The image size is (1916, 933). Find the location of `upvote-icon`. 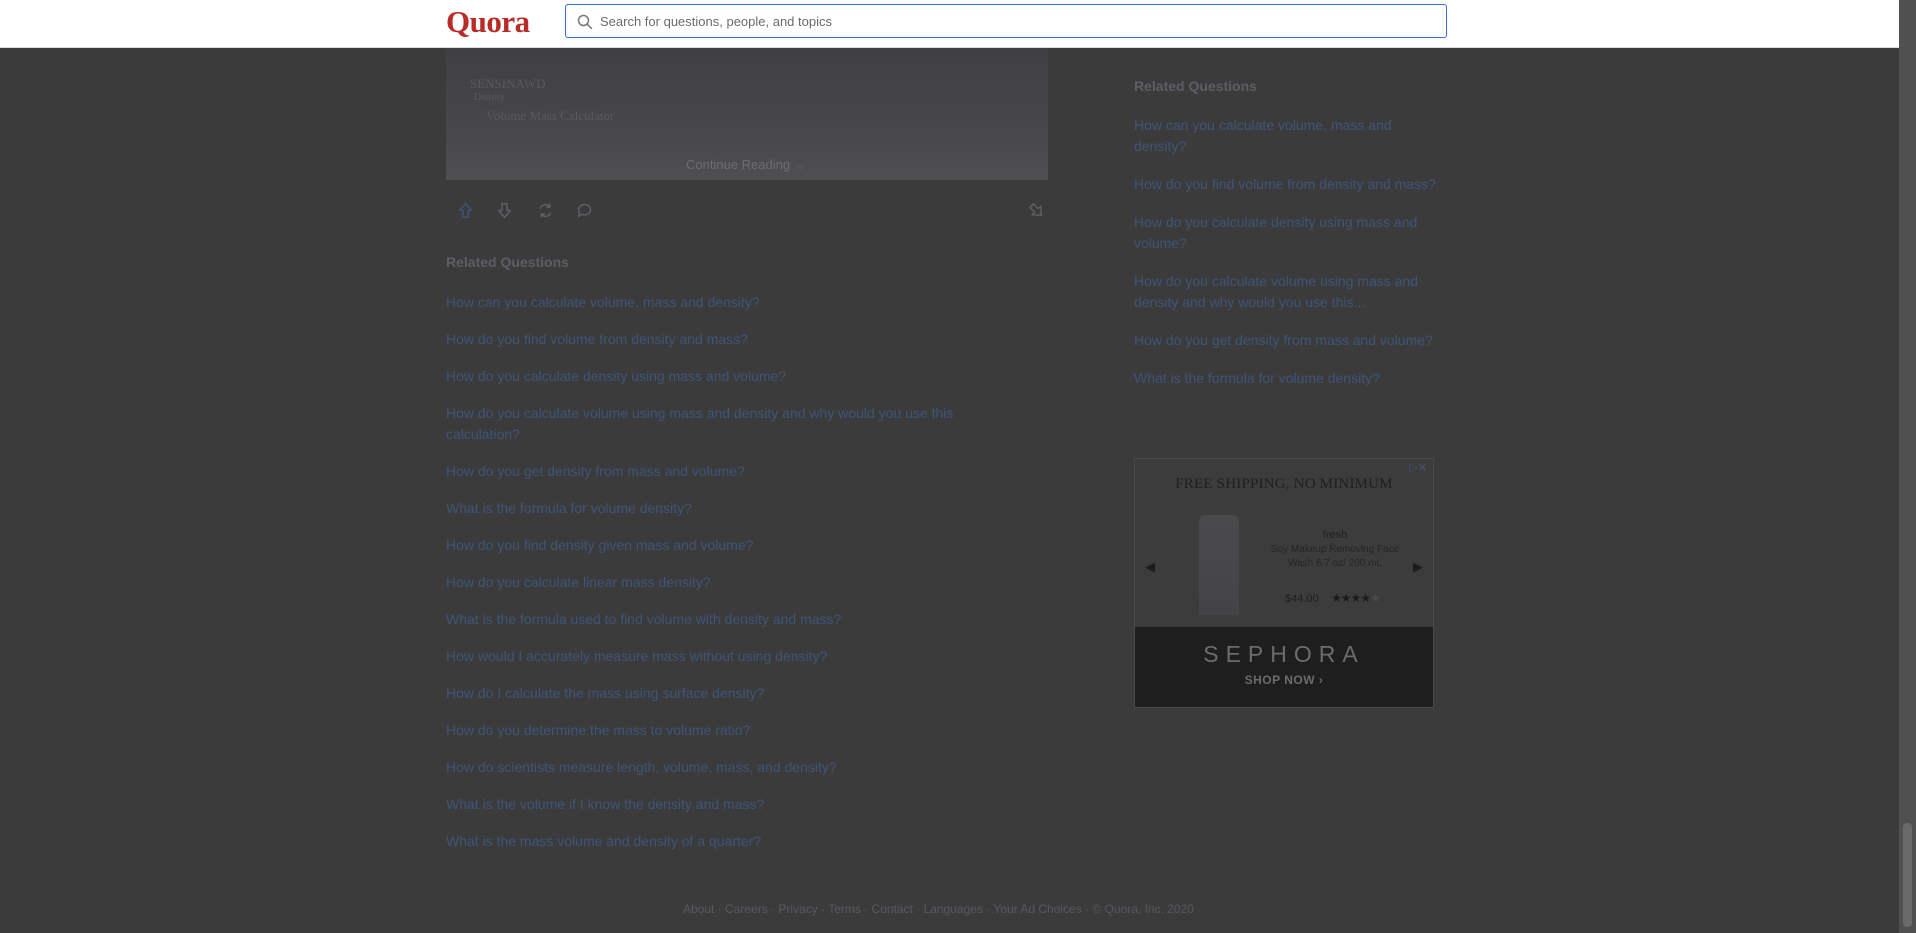

upvote-icon is located at coordinates (465, 210).